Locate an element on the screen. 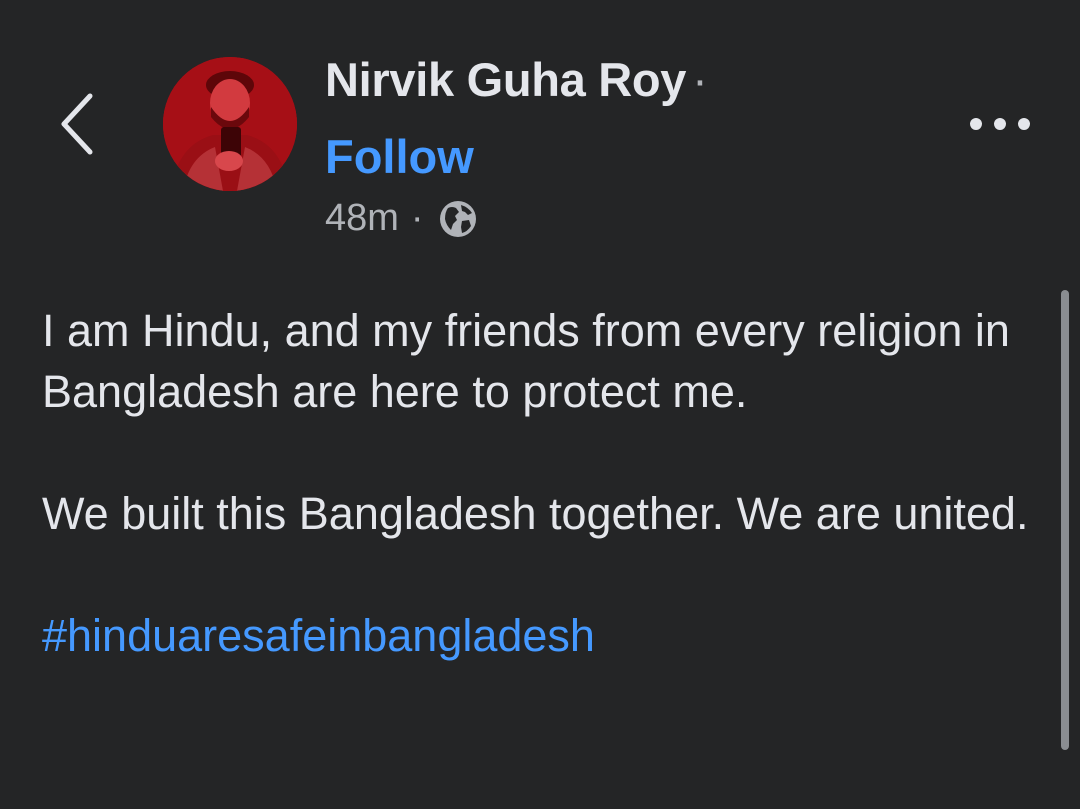  avatar-image is located at coordinates (230, 124).